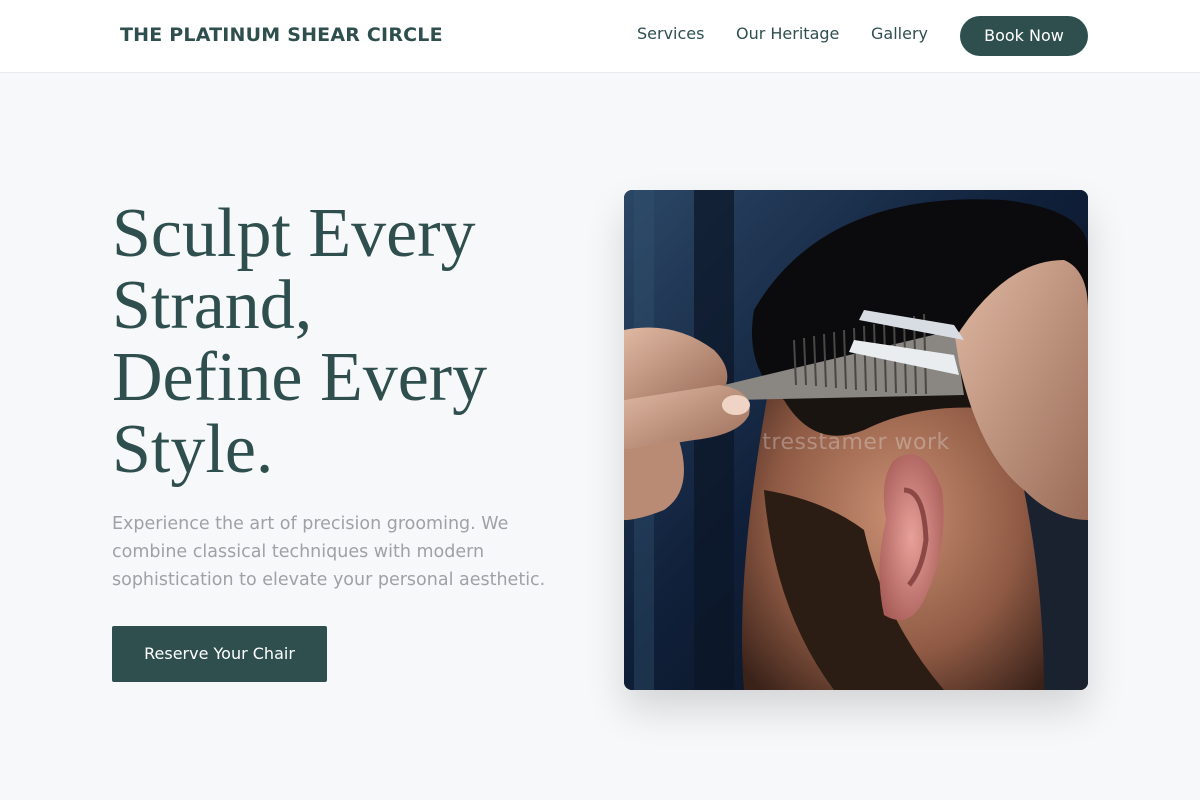 Image resolution: width=1200 pixels, height=800 pixels. Describe the element at coordinates (193, 449) in the screenshot. I see `hero-title-line: Style.` at that location.